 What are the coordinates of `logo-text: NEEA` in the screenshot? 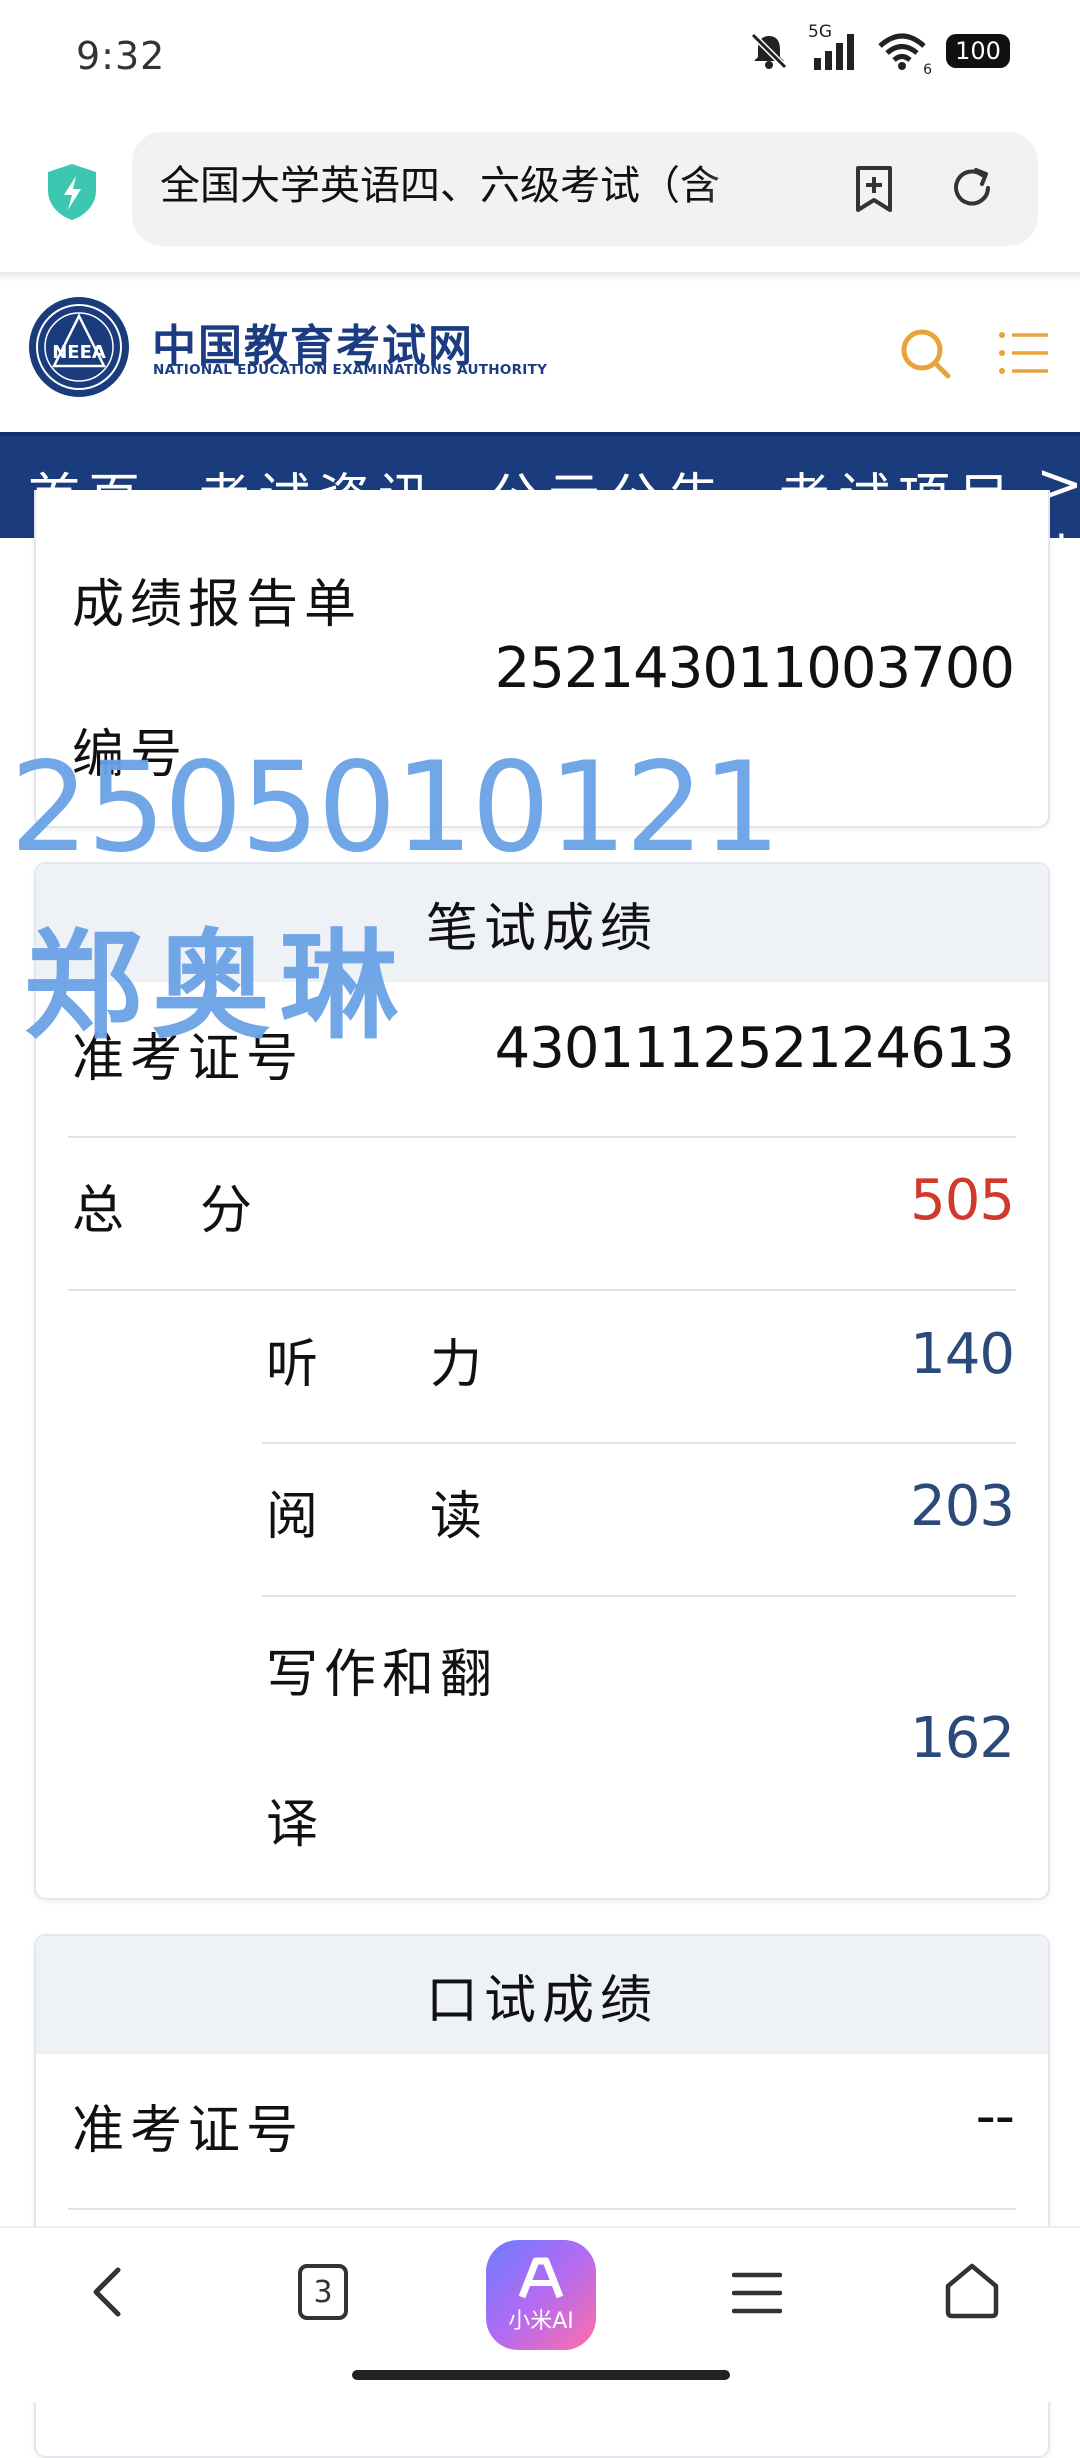 It's located at (79, 352).